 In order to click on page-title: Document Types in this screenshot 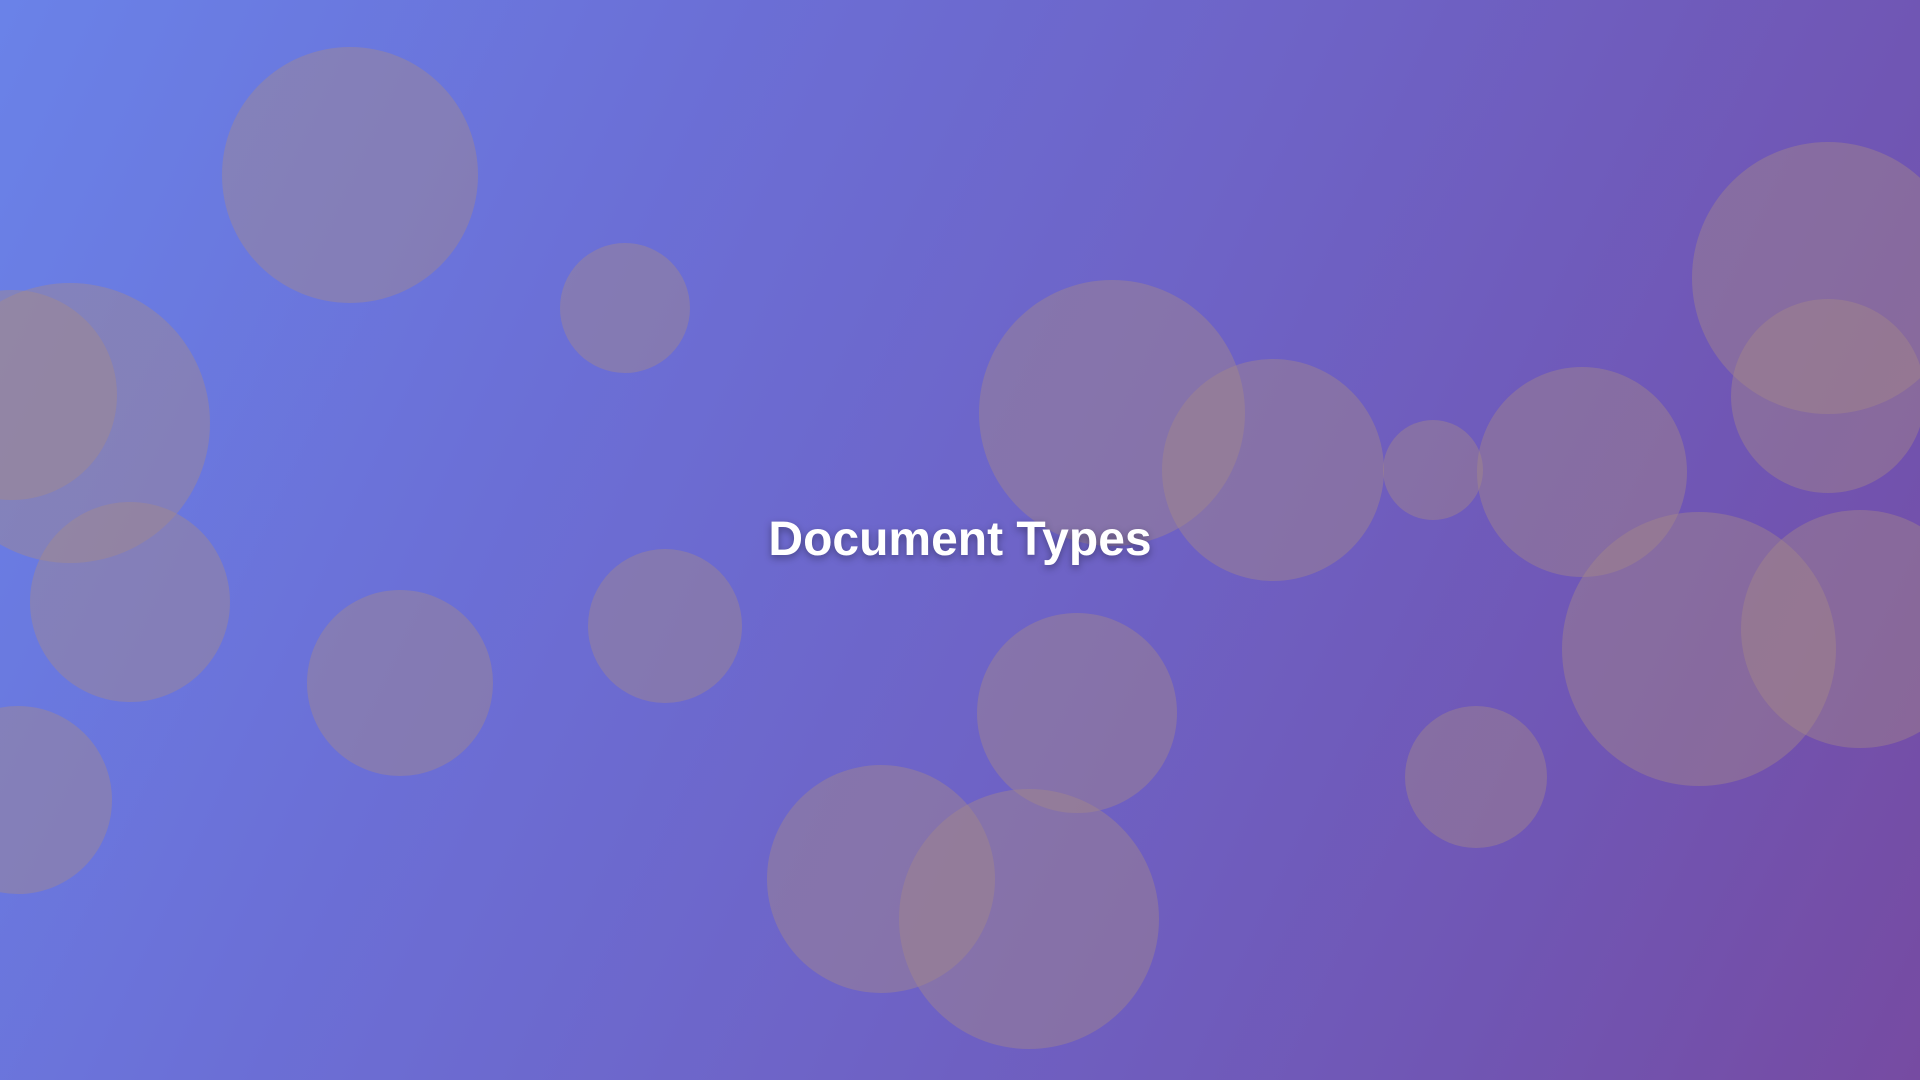, I will do `click(960, 539)`.